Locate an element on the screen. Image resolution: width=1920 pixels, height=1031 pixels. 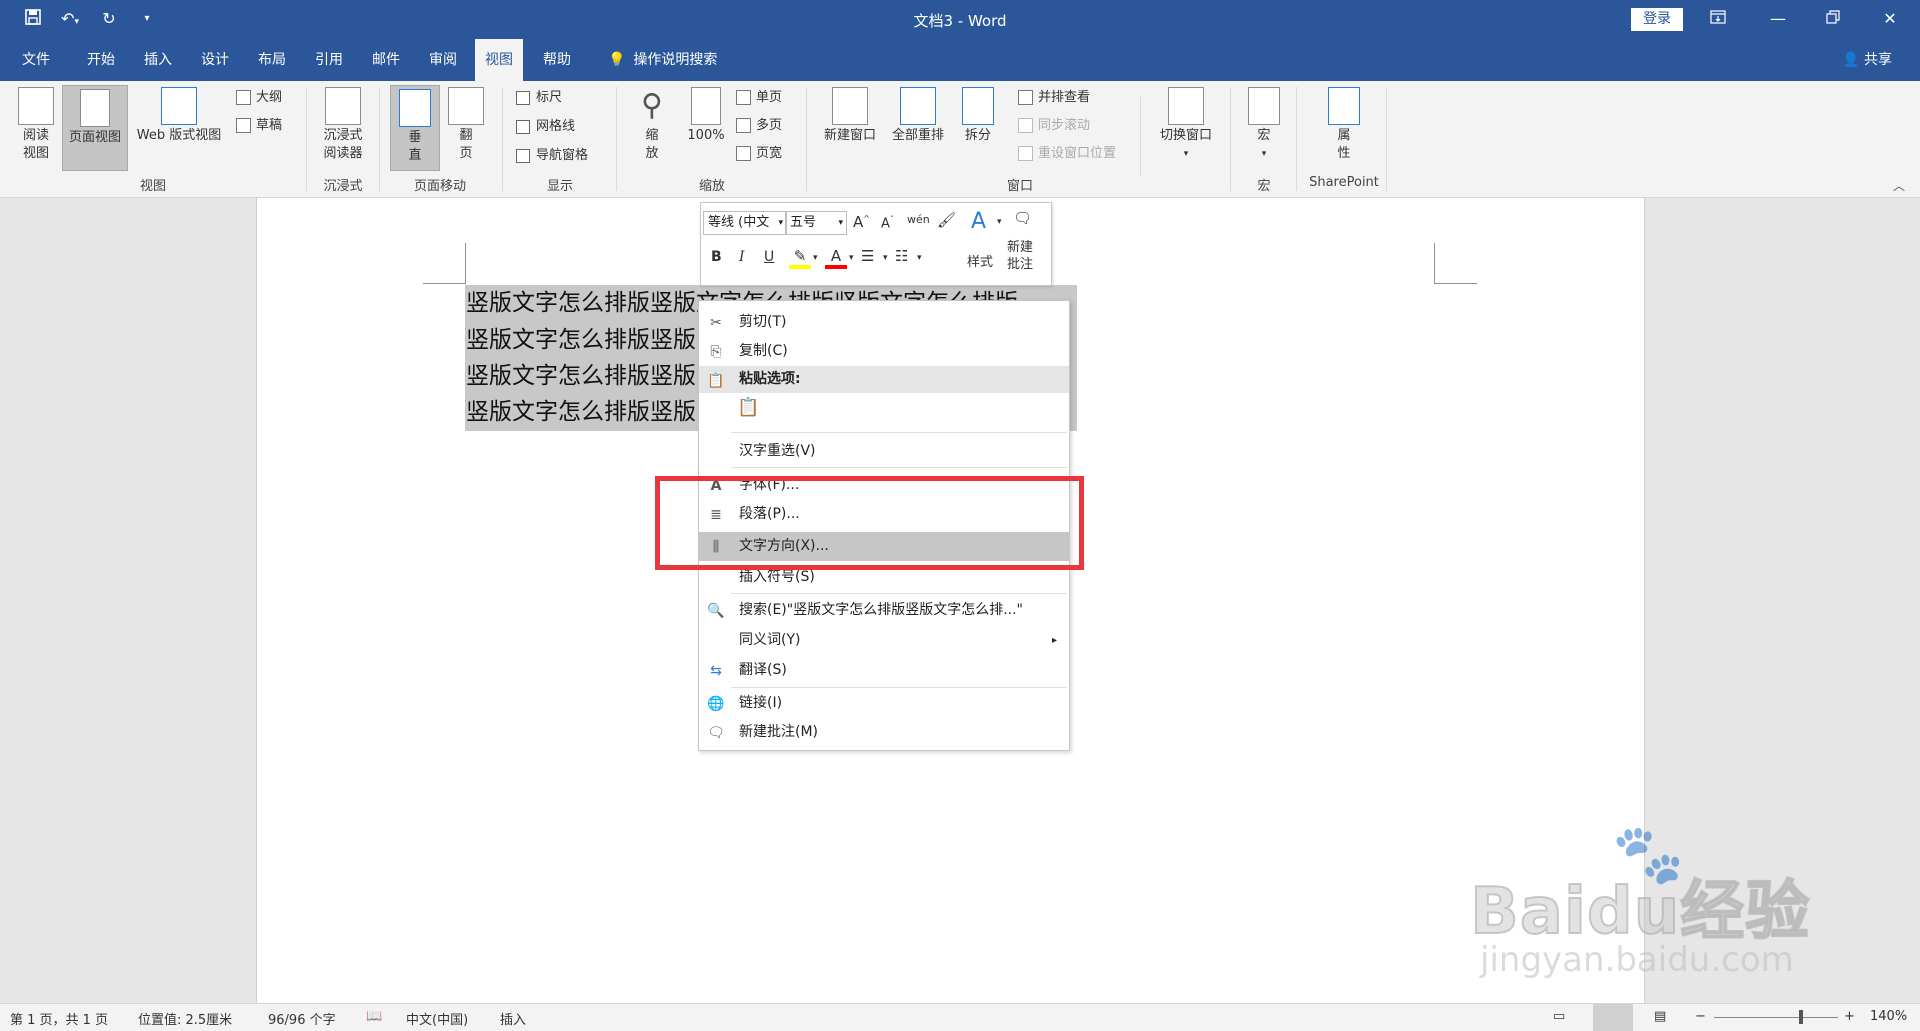
one-page-button: 单页 is located at coordinates (759, 98).